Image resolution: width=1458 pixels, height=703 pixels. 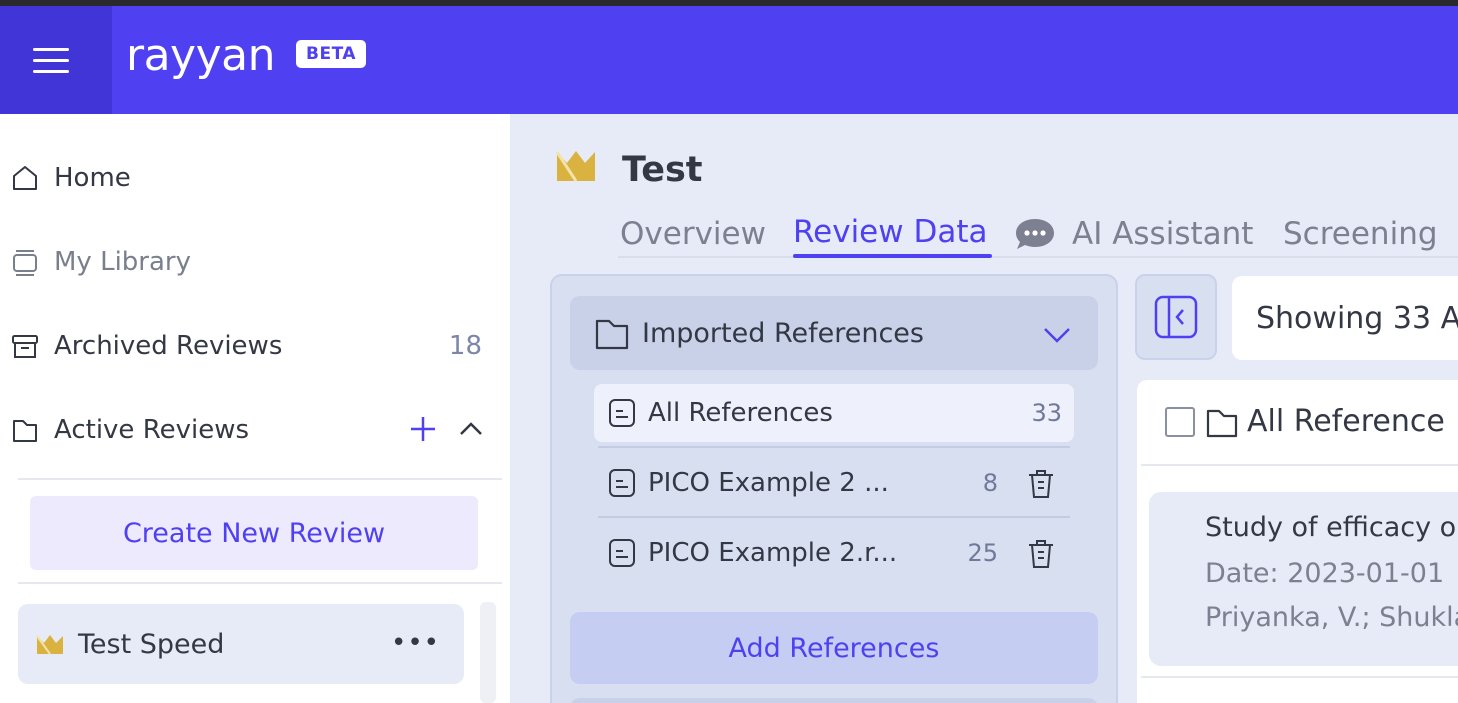 I want to click on archived-count-badge: 18, so click(x=465, y=346).